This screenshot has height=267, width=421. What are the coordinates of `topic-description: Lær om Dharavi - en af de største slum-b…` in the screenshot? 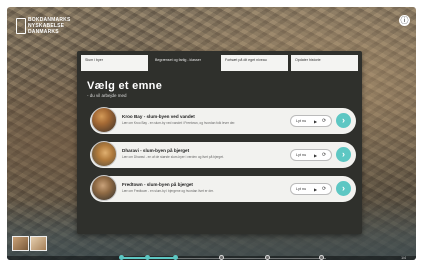 It's located at (173, 157).